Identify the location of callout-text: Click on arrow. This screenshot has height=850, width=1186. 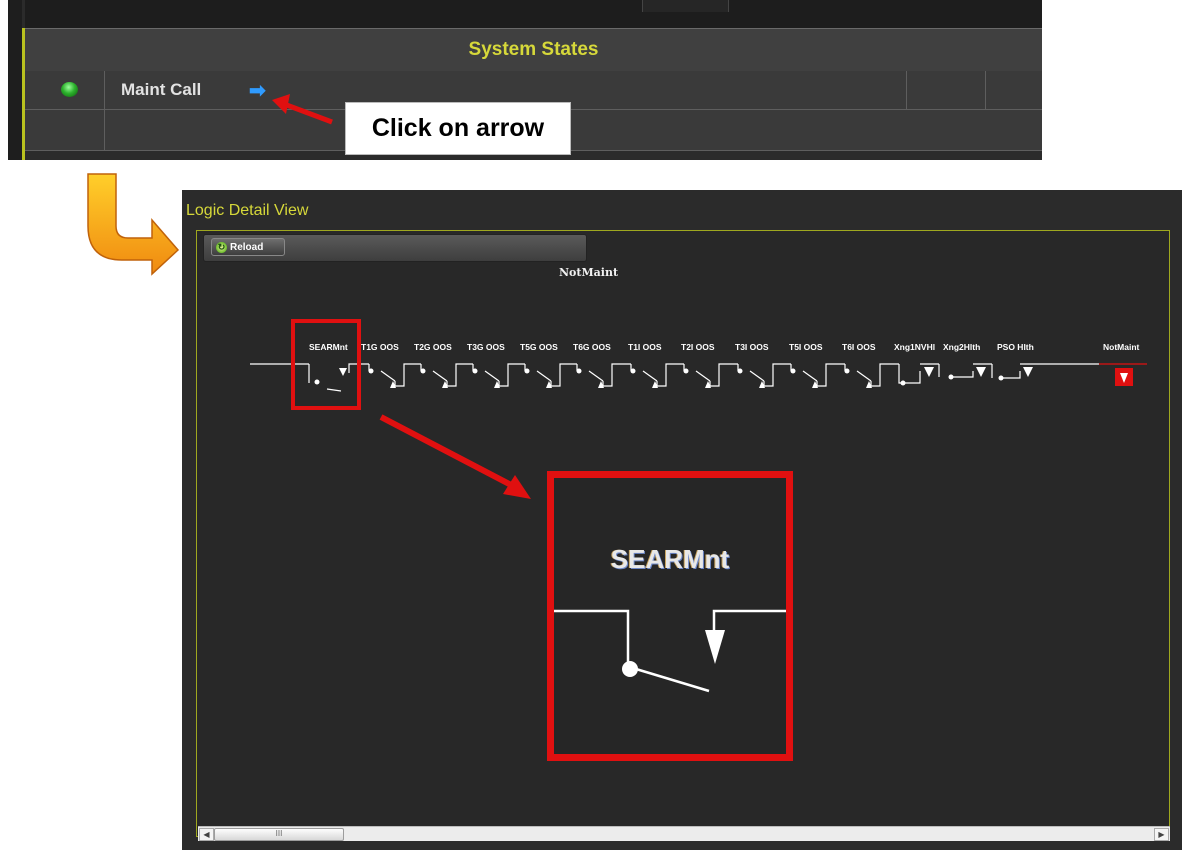
(458, 128).